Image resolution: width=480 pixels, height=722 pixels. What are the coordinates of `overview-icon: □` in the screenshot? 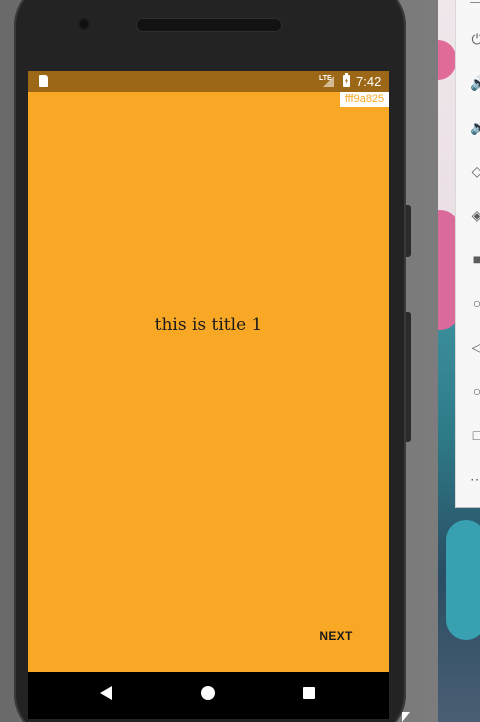 It's located at (475, 435).